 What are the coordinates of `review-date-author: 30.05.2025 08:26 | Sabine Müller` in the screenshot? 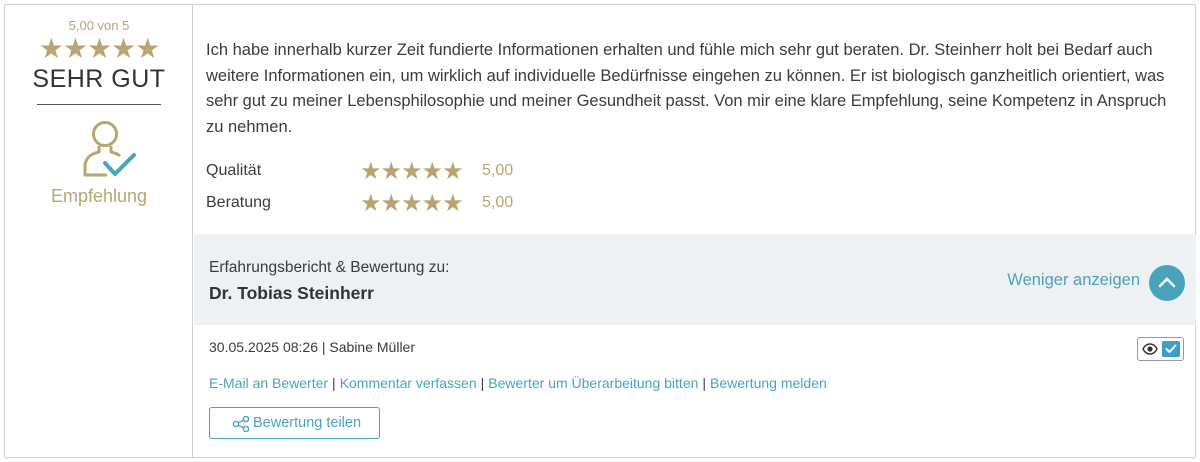 It's located at (312, 347).